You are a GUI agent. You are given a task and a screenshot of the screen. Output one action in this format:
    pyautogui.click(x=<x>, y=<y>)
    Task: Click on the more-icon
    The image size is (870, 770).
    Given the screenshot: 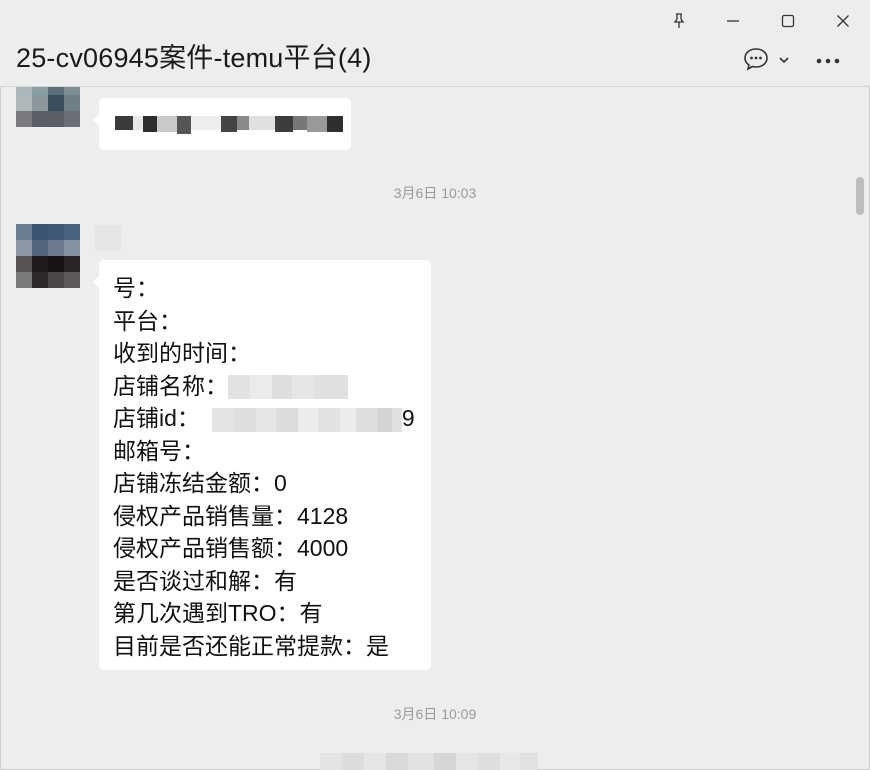 What is the action you would take?
    pyautogui.click(x=828, y=61)
    